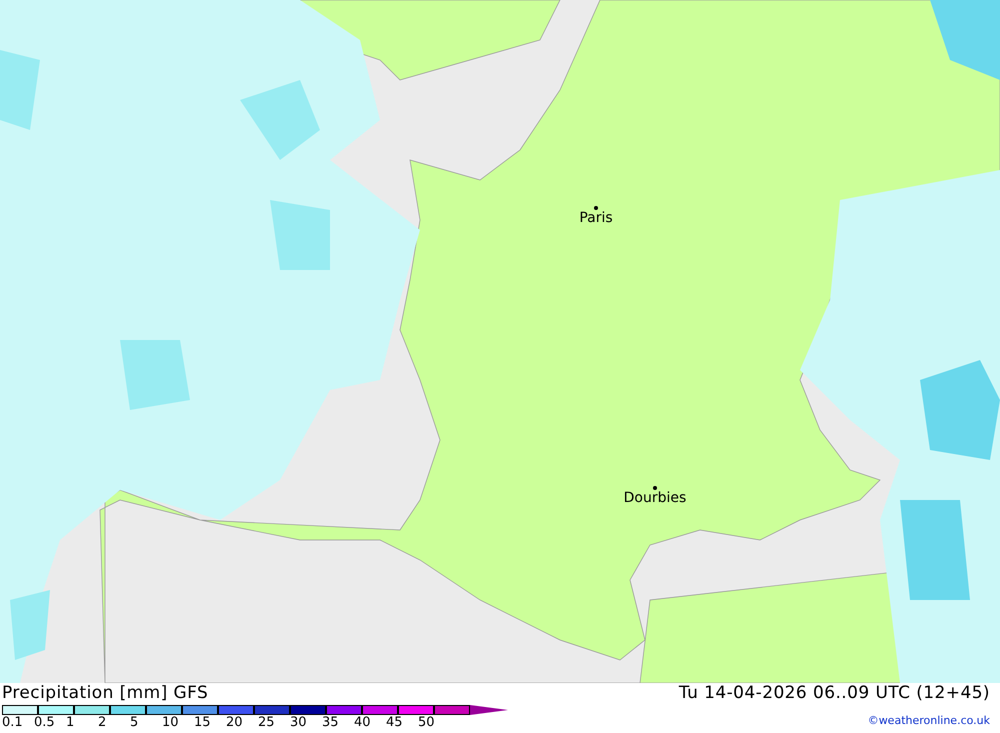 The height and width of the screenshot is (733, 1000). What do you see at coordinates (235, 723) in the screenshot?
I see `legend-label: 20` at bounding box center [235, 723].